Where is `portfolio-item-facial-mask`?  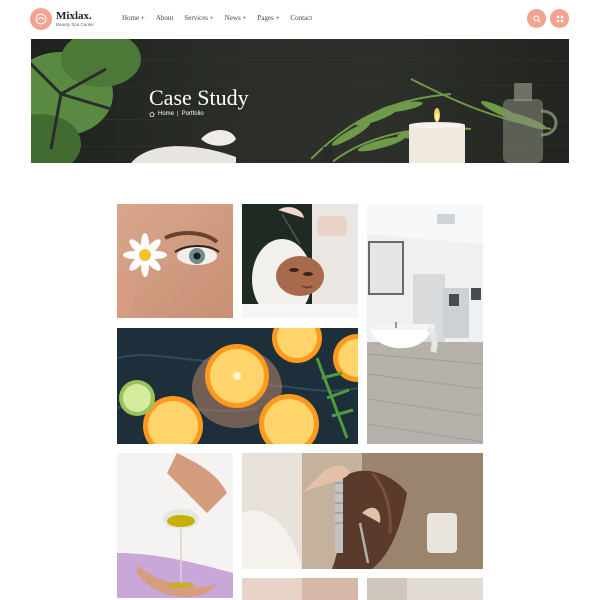 portfolio-item-facial-mask is located at coordinates (300, 261).